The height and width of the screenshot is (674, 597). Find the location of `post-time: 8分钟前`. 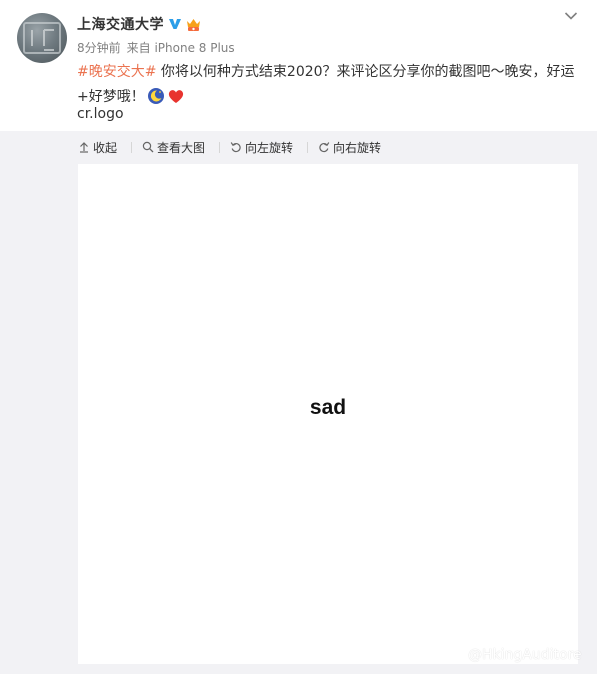

post-time: 8分钟前 is located at coordinates (99, 48).